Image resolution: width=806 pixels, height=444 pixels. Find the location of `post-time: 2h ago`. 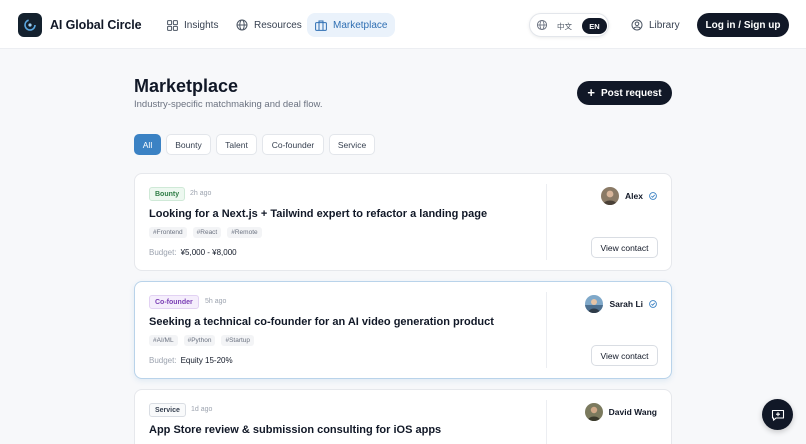

post-time: 2h ago is located at coordinates (201, 193).